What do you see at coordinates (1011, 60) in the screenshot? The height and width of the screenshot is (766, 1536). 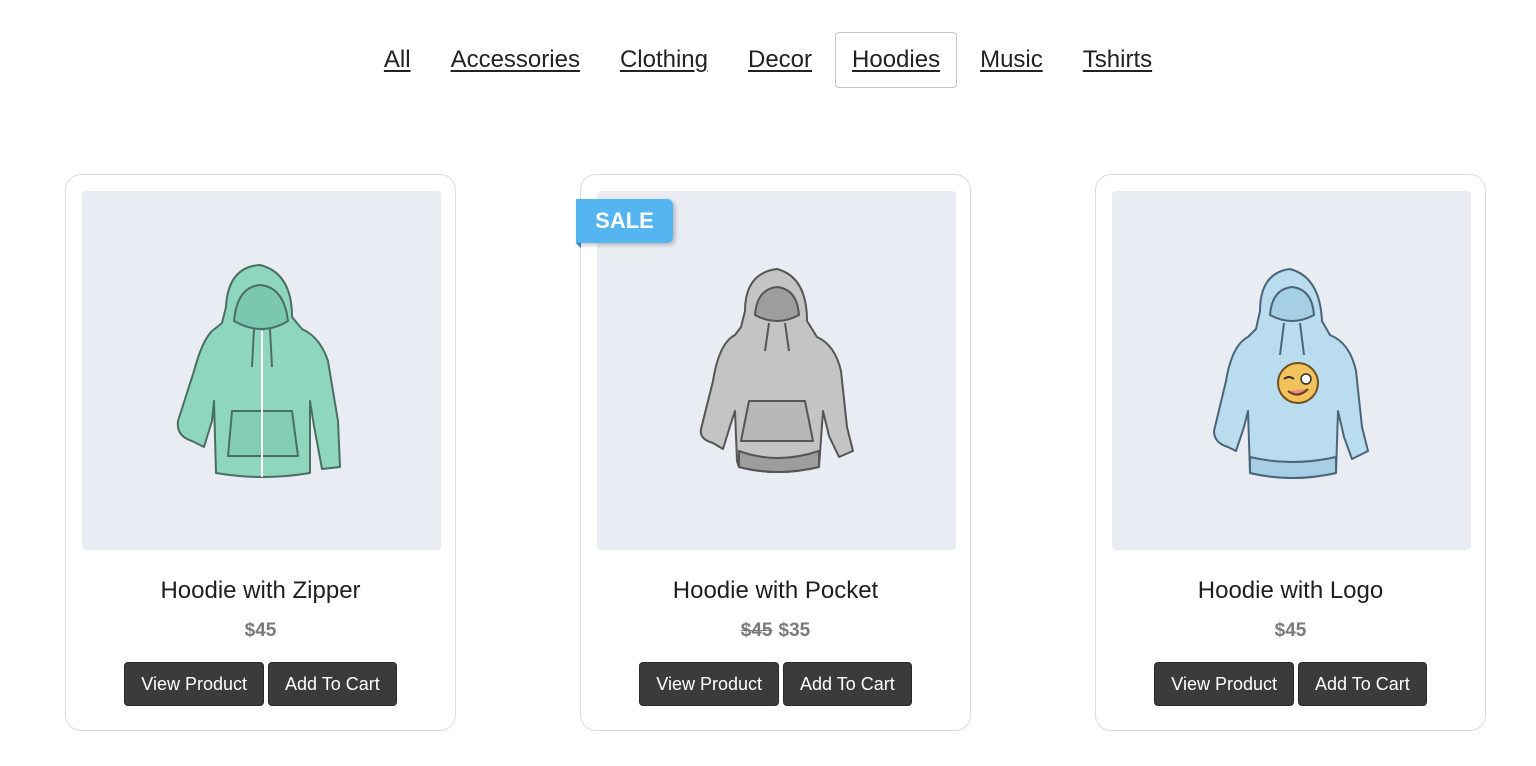 I see `filter-music: Music` at bounding box center [1011, 60].